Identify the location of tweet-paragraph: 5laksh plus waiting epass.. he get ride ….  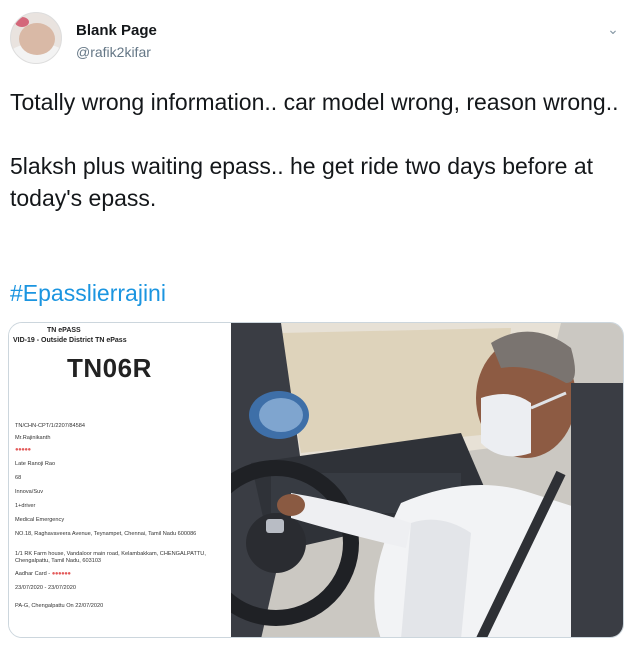
(302, 182).